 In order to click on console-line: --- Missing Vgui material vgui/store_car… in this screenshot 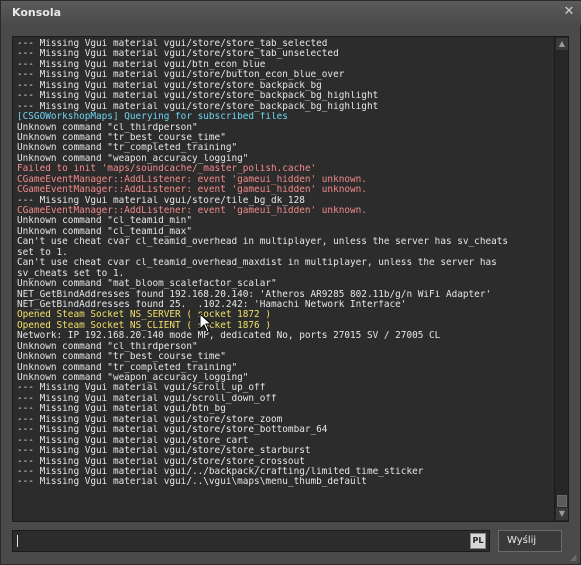, I will do `click(133, 440)`.